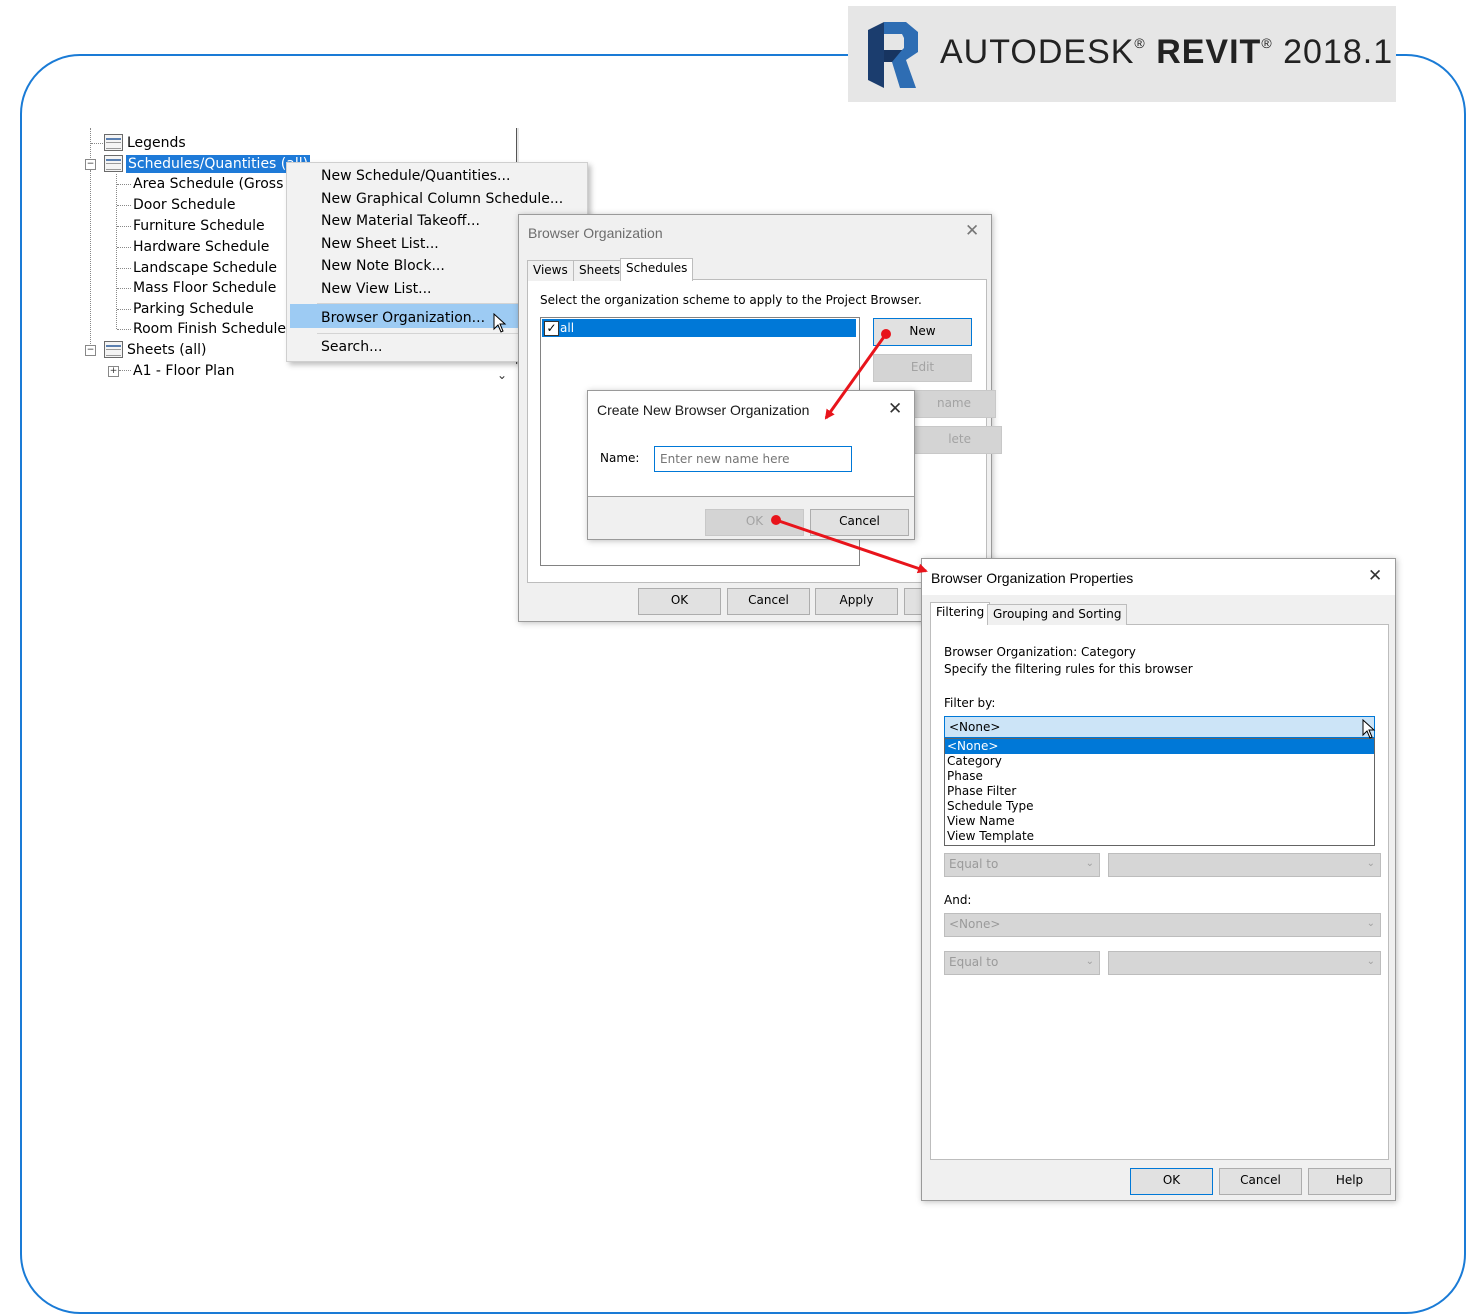 Image resolution: width=1477 pixels, height=1314 pixels. Describe the element at coordinates (849, 544) in the screenshot. I see `arrow-ok-to-properties-dialog` at that location.